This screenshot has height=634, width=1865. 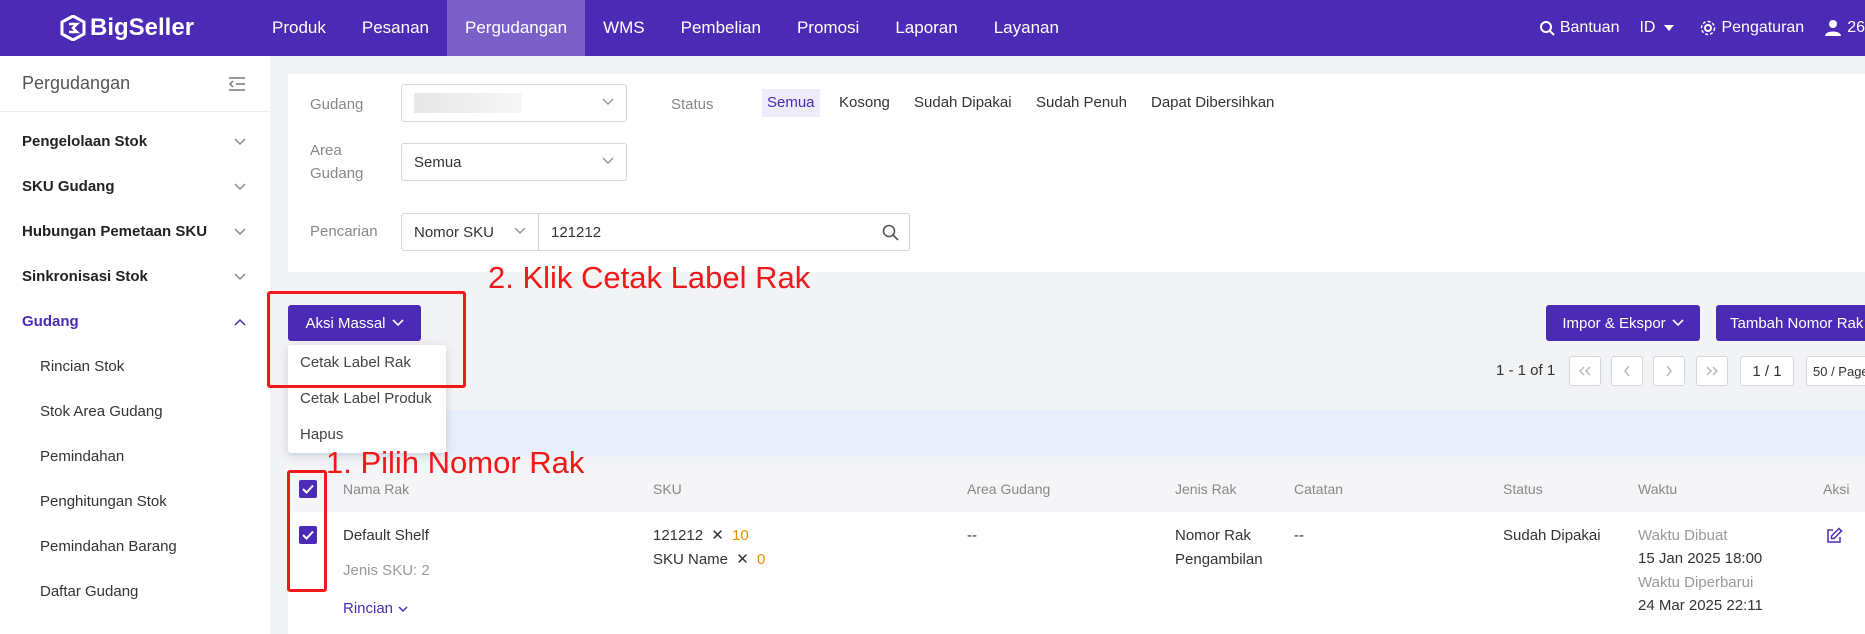 I want to click on sidebar-group-label: Pengelolaan Stok, so click(x=85, y=141).